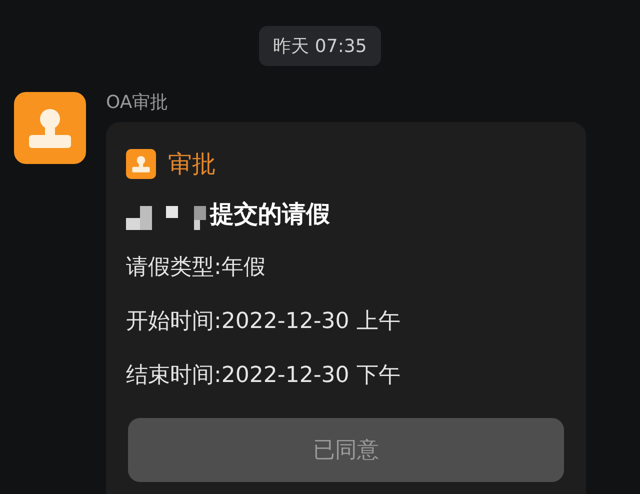  I want to click on request-title: 提交的请假, so click(270, 214).